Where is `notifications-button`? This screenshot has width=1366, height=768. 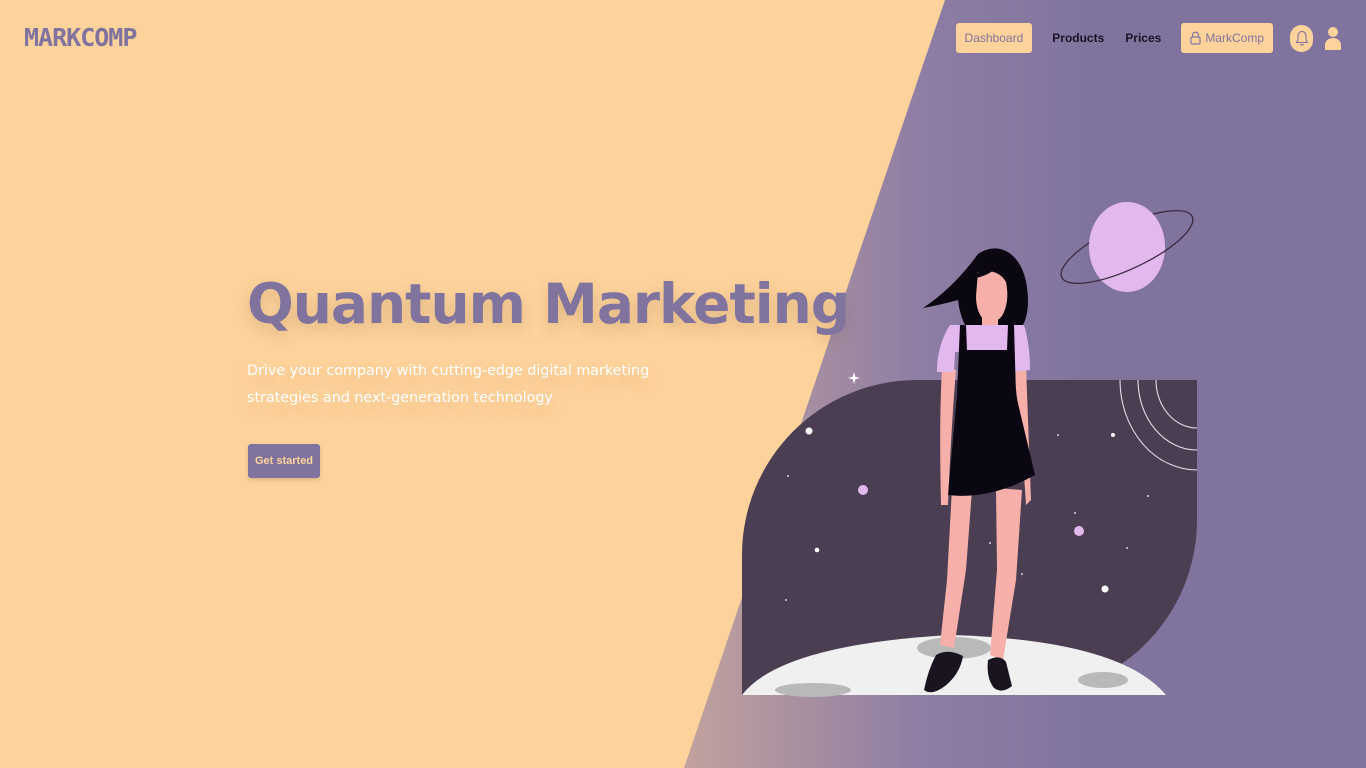
notifications-button is located at coordinates (1301, 38).